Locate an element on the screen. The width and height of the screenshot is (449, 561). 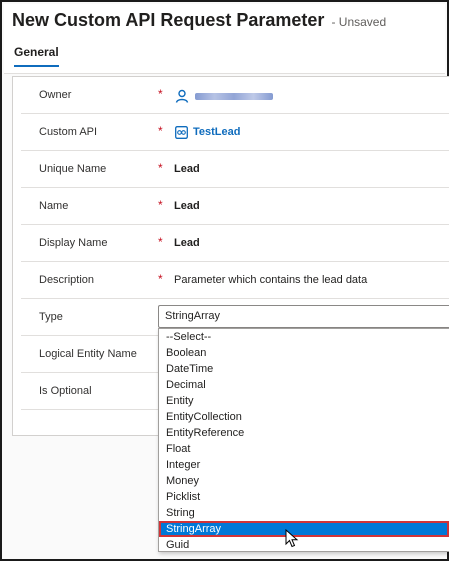
field-custom-api: Custom API * TestLead is located at coordinates (235, 132).